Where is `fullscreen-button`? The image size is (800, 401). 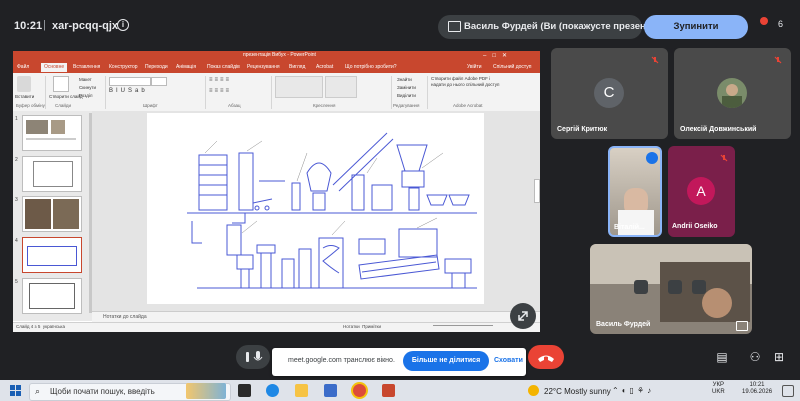 fullscreen-button is located at coordinates (523, 316).